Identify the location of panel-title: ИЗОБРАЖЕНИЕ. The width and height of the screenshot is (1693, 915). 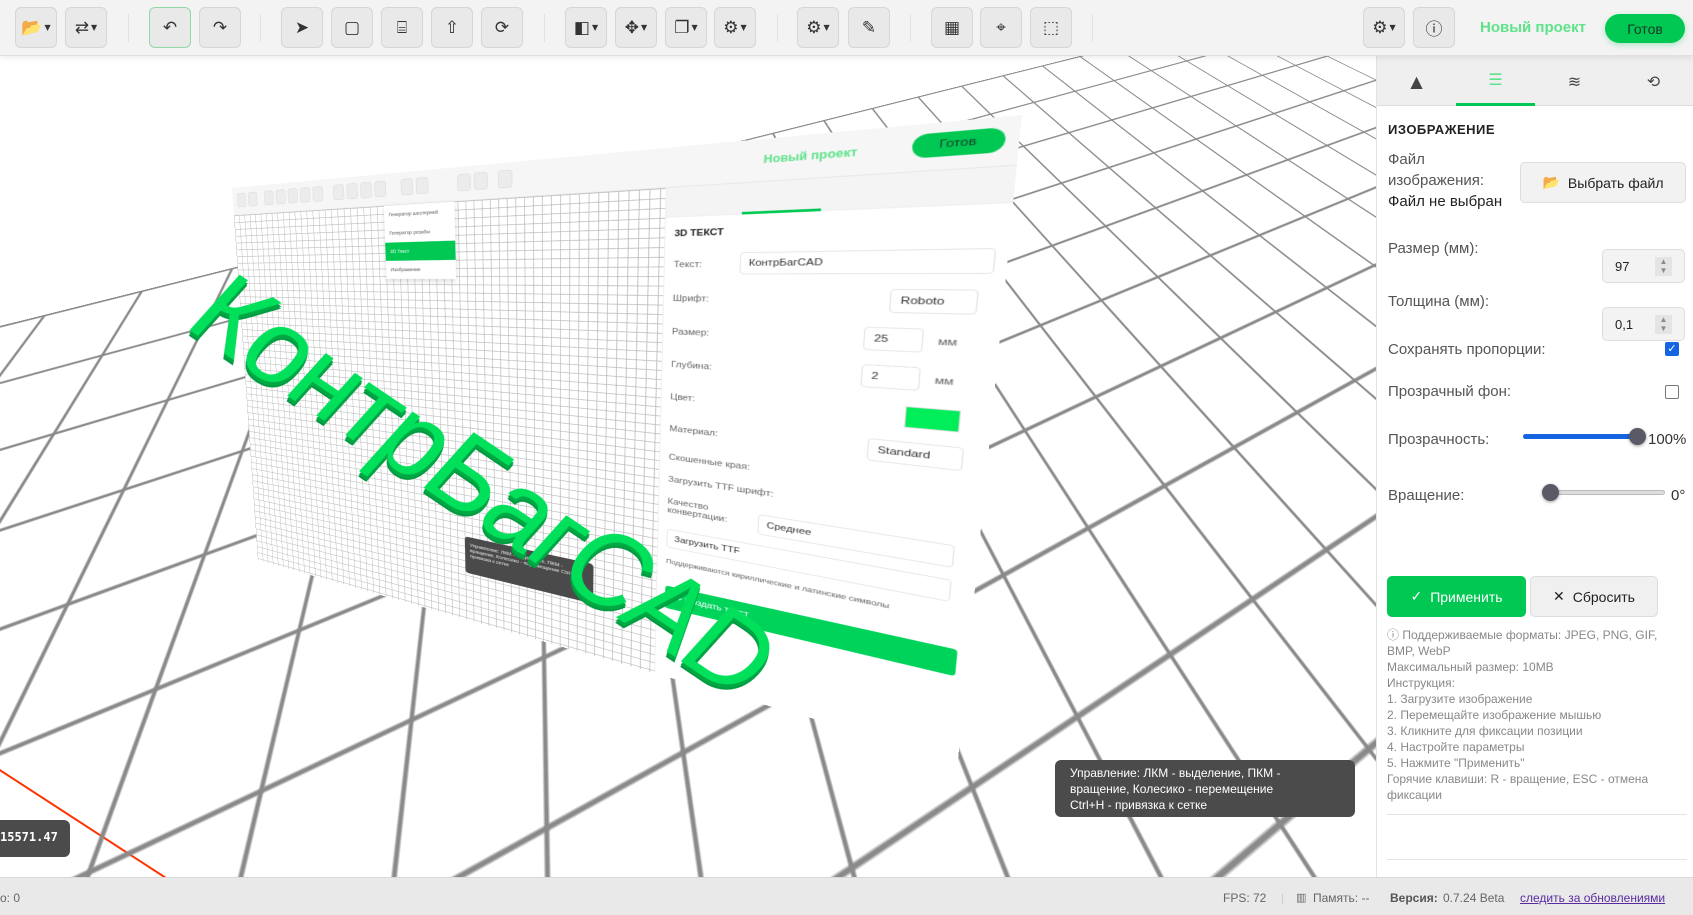
(1442, 129).